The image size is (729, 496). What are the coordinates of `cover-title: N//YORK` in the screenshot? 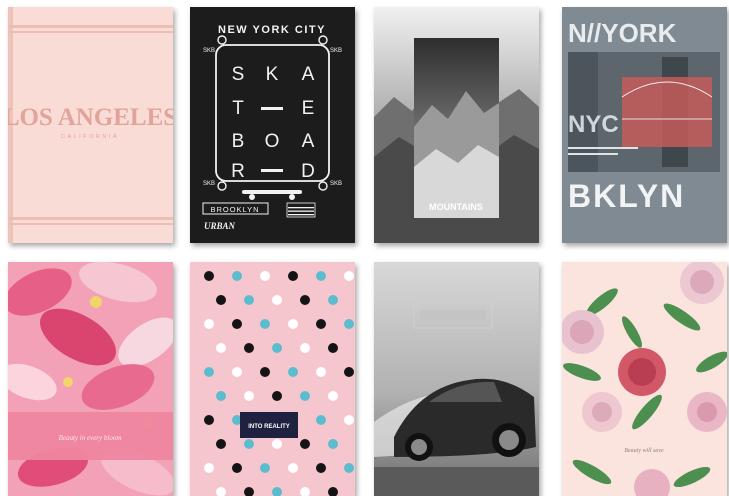 It's located at (622, 33).